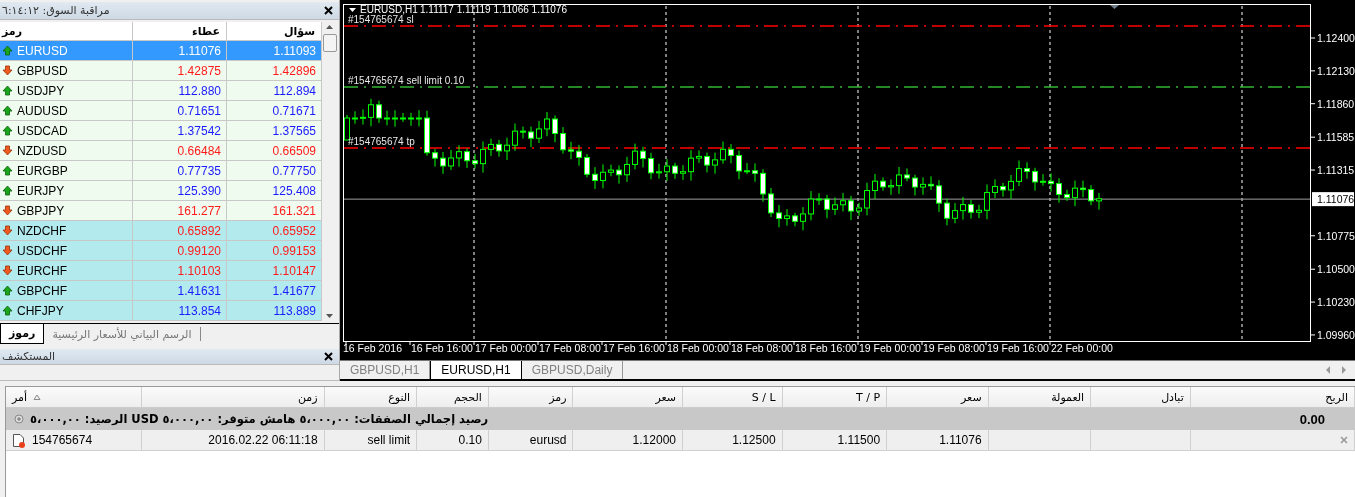 The height and width of the screenshot is (497, 1355). I want to click on column-header: رمز, so click(531, 397).